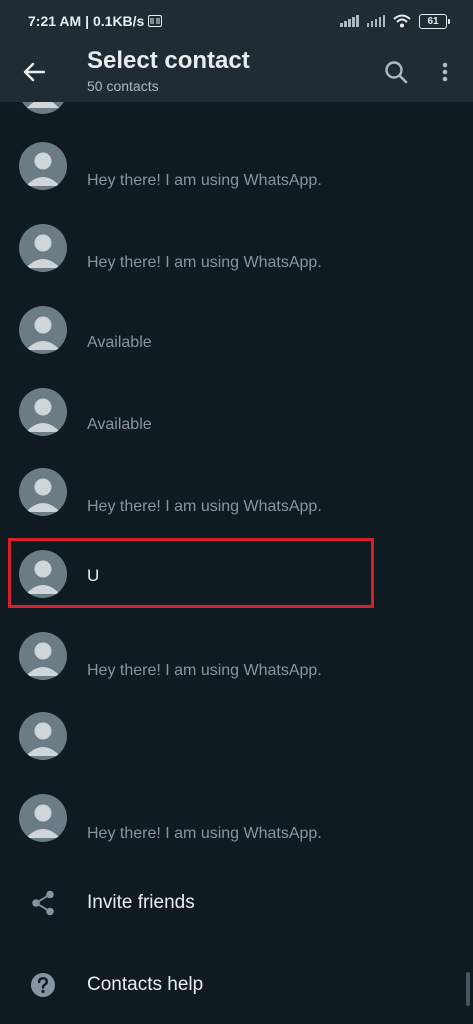 Image resolution: width=473 pixels, height=1024 pixels. Describe the element at coordinates (236, 984) in the screenshot. I see `contacts-help-item: Contacts help` at that location.